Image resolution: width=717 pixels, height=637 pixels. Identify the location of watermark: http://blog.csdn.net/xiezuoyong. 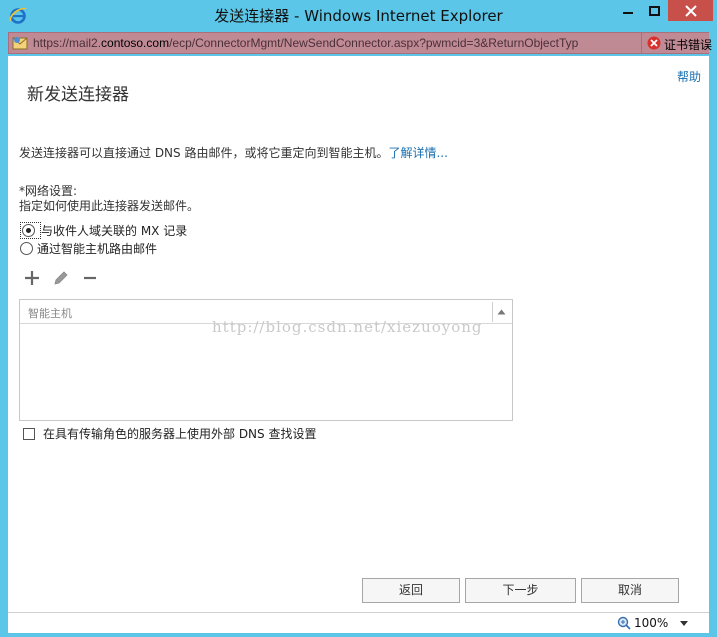
(347, 327).